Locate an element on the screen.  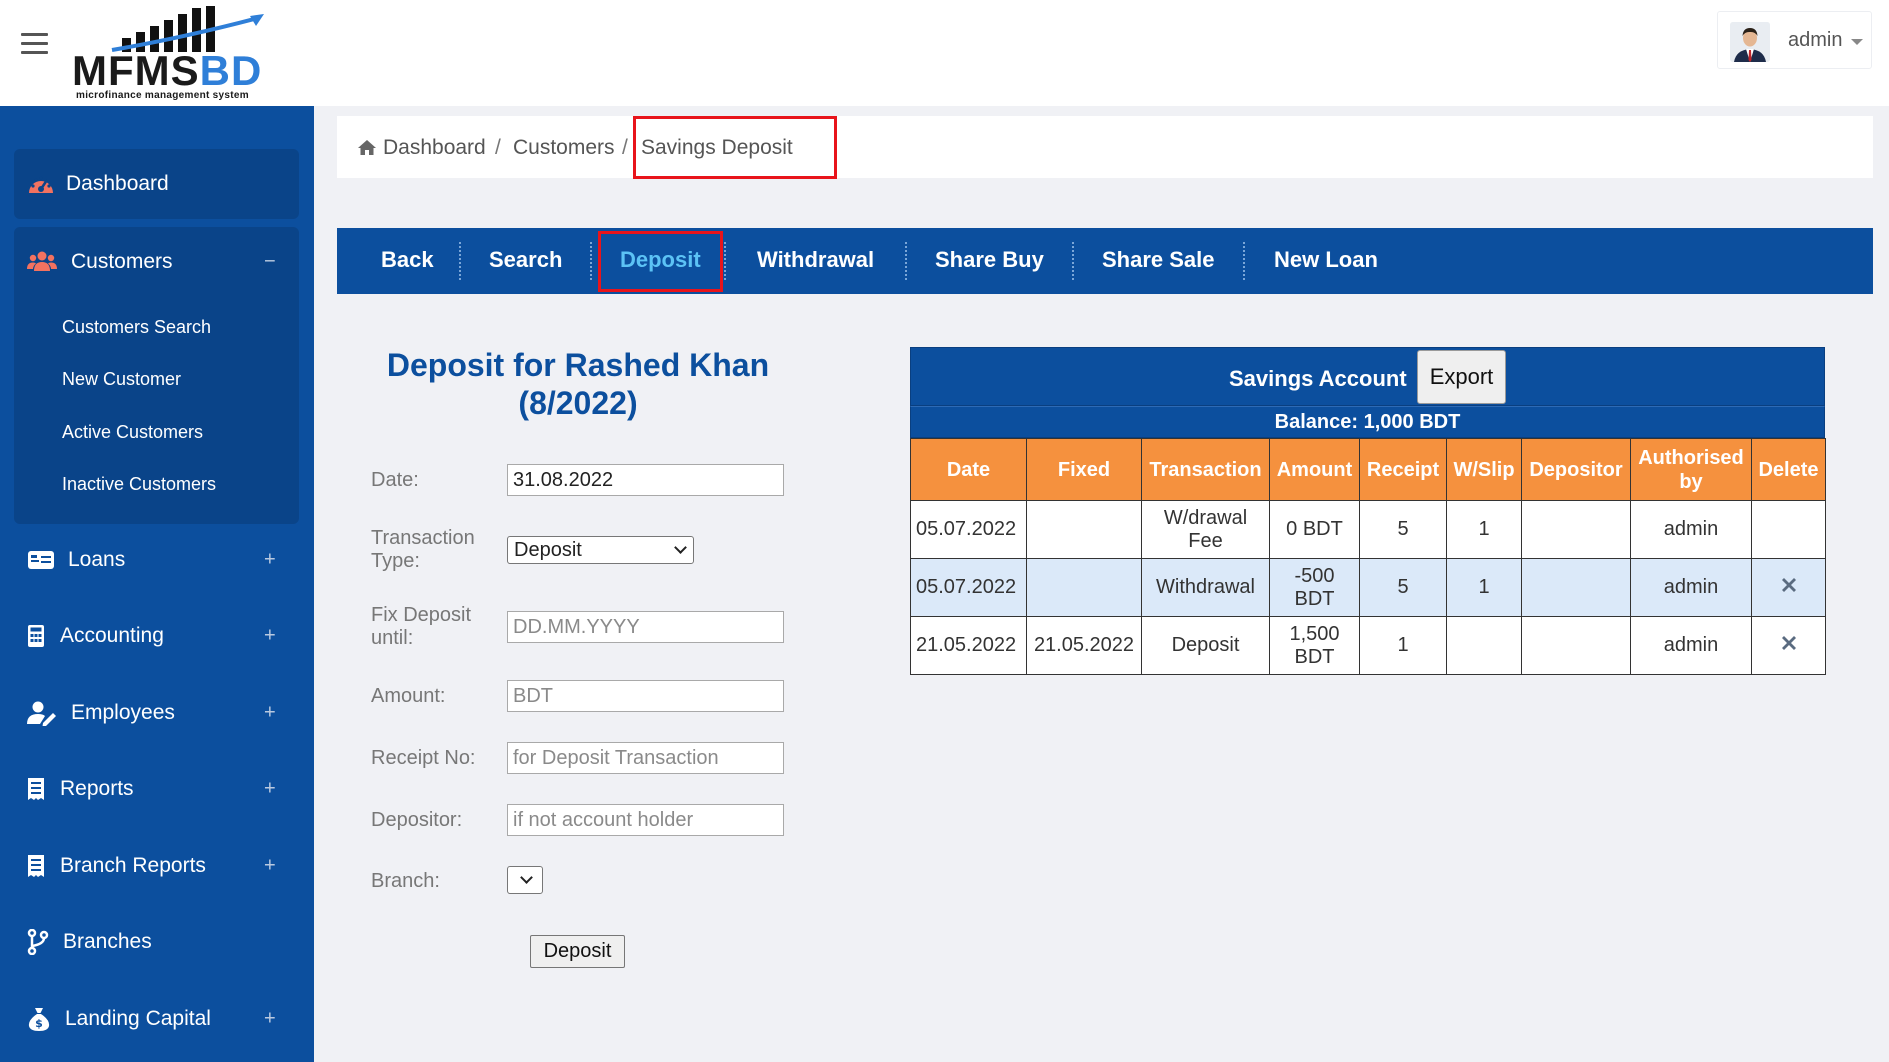
breadcrumb-dashboard: Dashboard is located at coordinates (434, 148).